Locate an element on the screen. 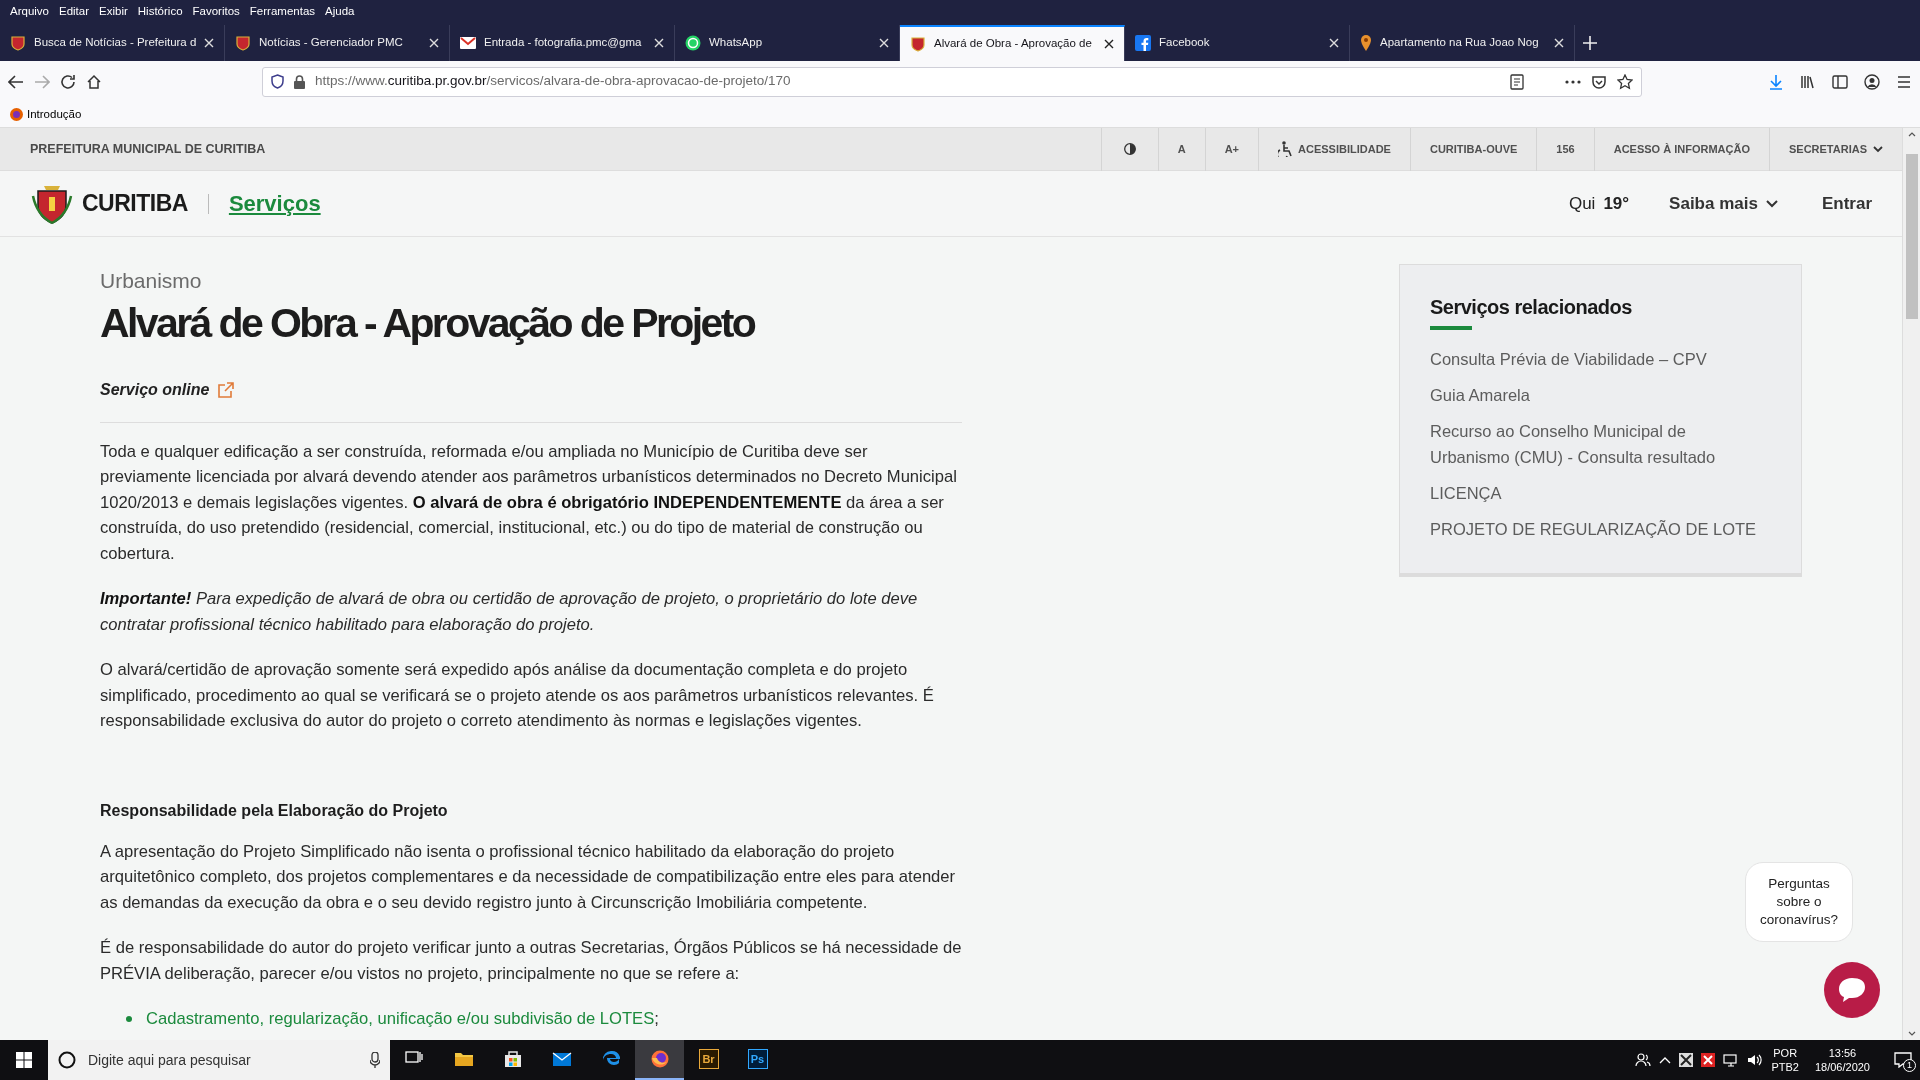 Image resolution: width=1920 pixels, height=1080 pixels. toolbar-link: ACESSO À INFORMAÇÃO is located at coordinates (1681, 149).